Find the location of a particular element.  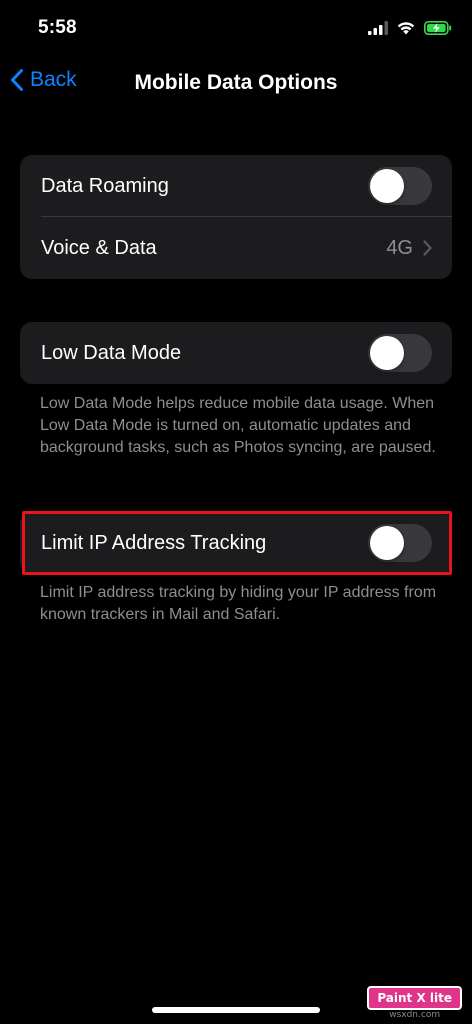

cellular-signal-icon is located at coordinates (378, 27).